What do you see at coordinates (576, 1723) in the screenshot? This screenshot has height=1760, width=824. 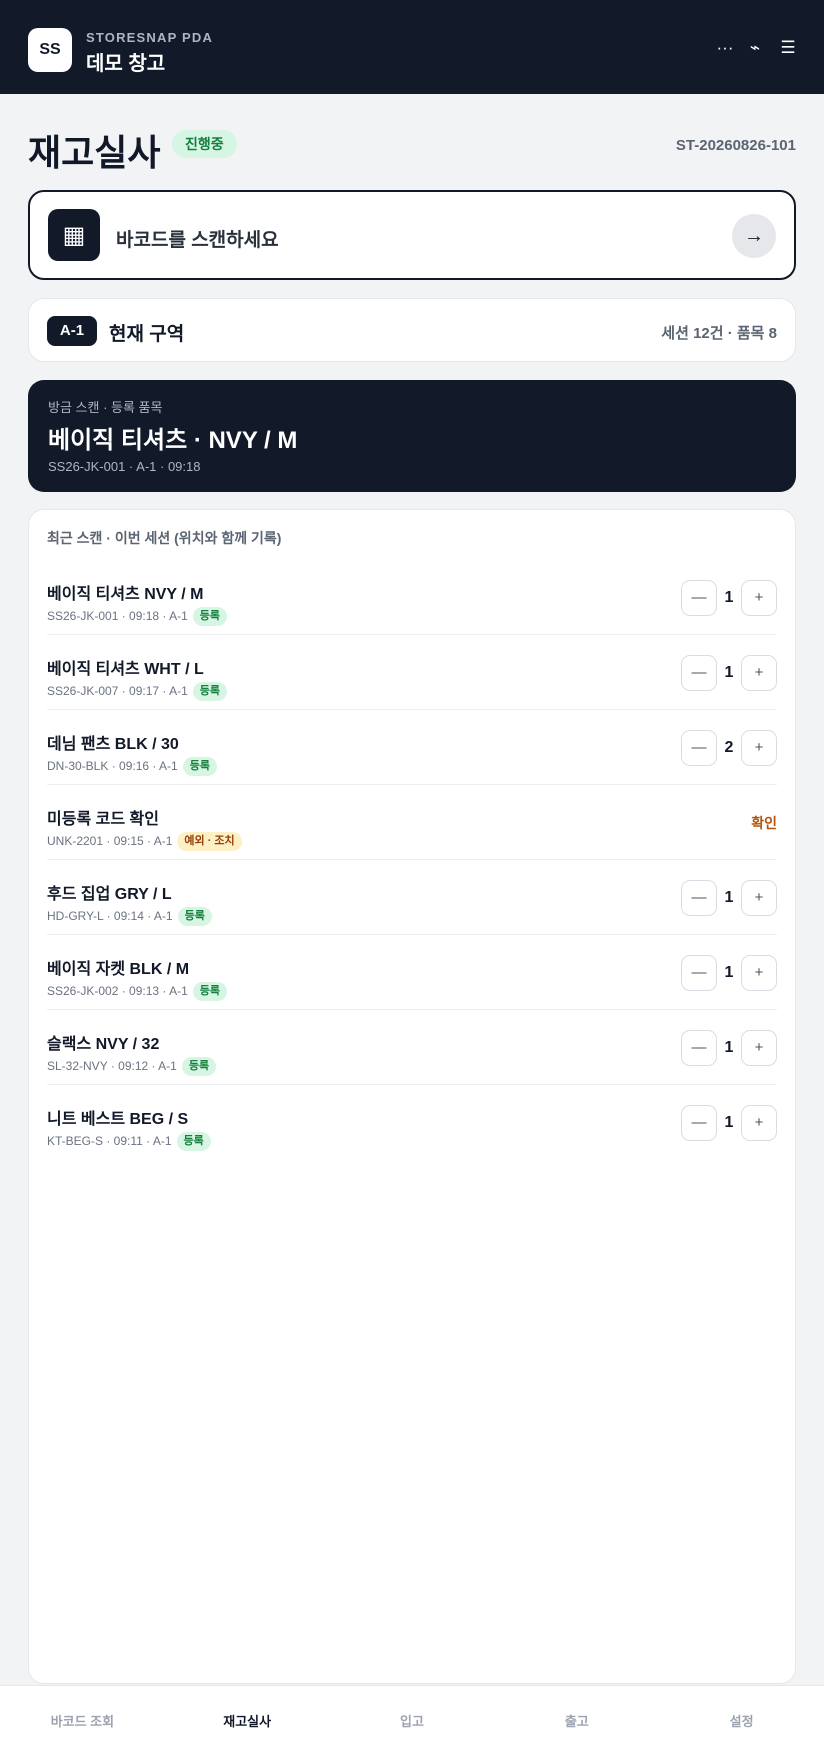 I see `nav-item-outbound: 출고` at bounding box center [576, 1723].